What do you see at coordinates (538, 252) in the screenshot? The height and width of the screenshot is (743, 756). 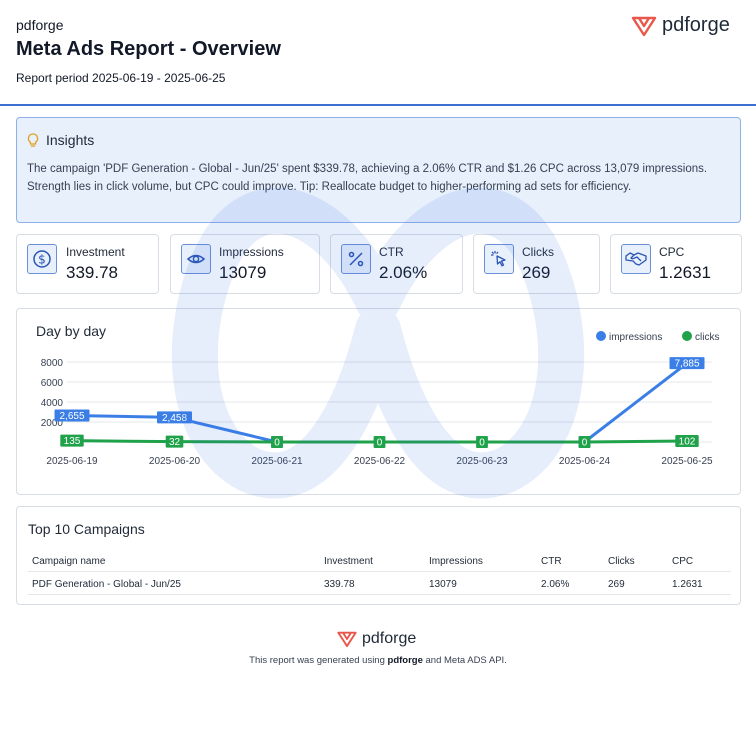 I see `kpi-label: Clicks` at bounding box center [538, 252].